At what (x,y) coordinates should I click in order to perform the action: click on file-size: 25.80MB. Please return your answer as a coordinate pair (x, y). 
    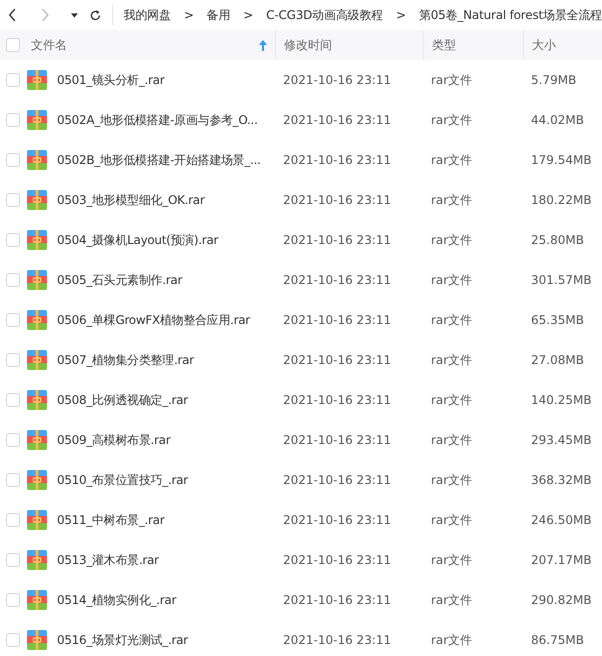
    Looking at the image, I should click on (557, 240).